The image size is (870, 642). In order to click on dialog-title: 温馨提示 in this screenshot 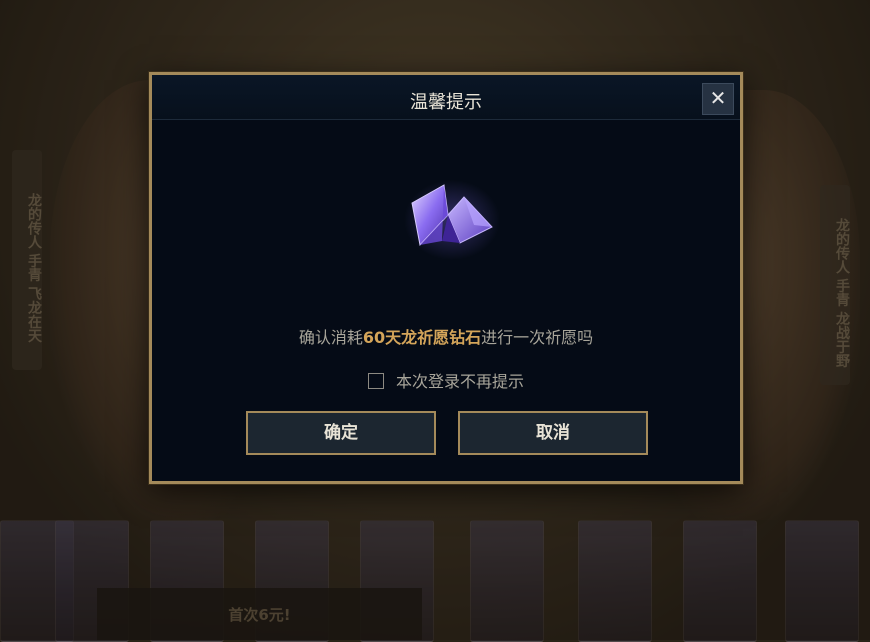, I will do `click(446, 102)`.